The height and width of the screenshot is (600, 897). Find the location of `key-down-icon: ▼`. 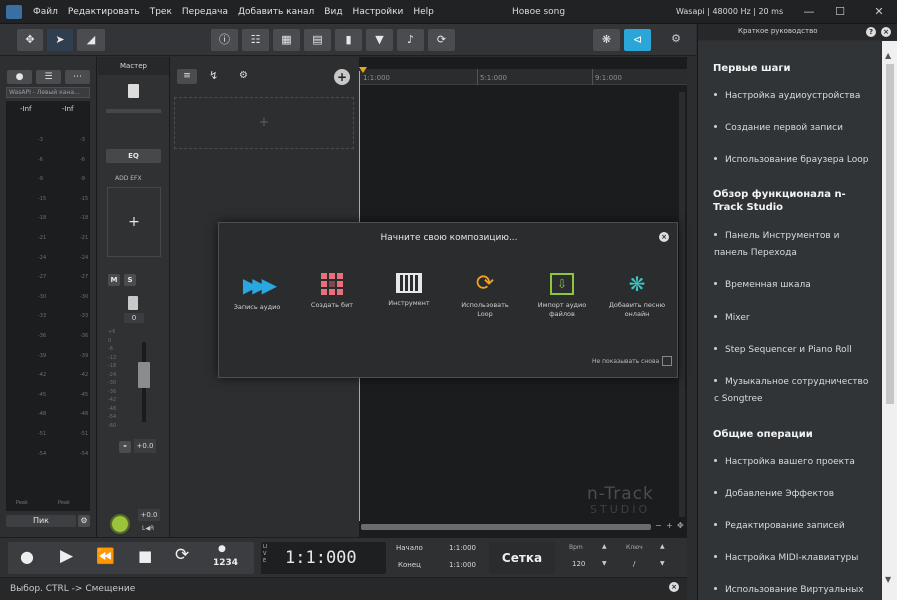

key-down-icon: ▼ is located at coordinates (662, 563).